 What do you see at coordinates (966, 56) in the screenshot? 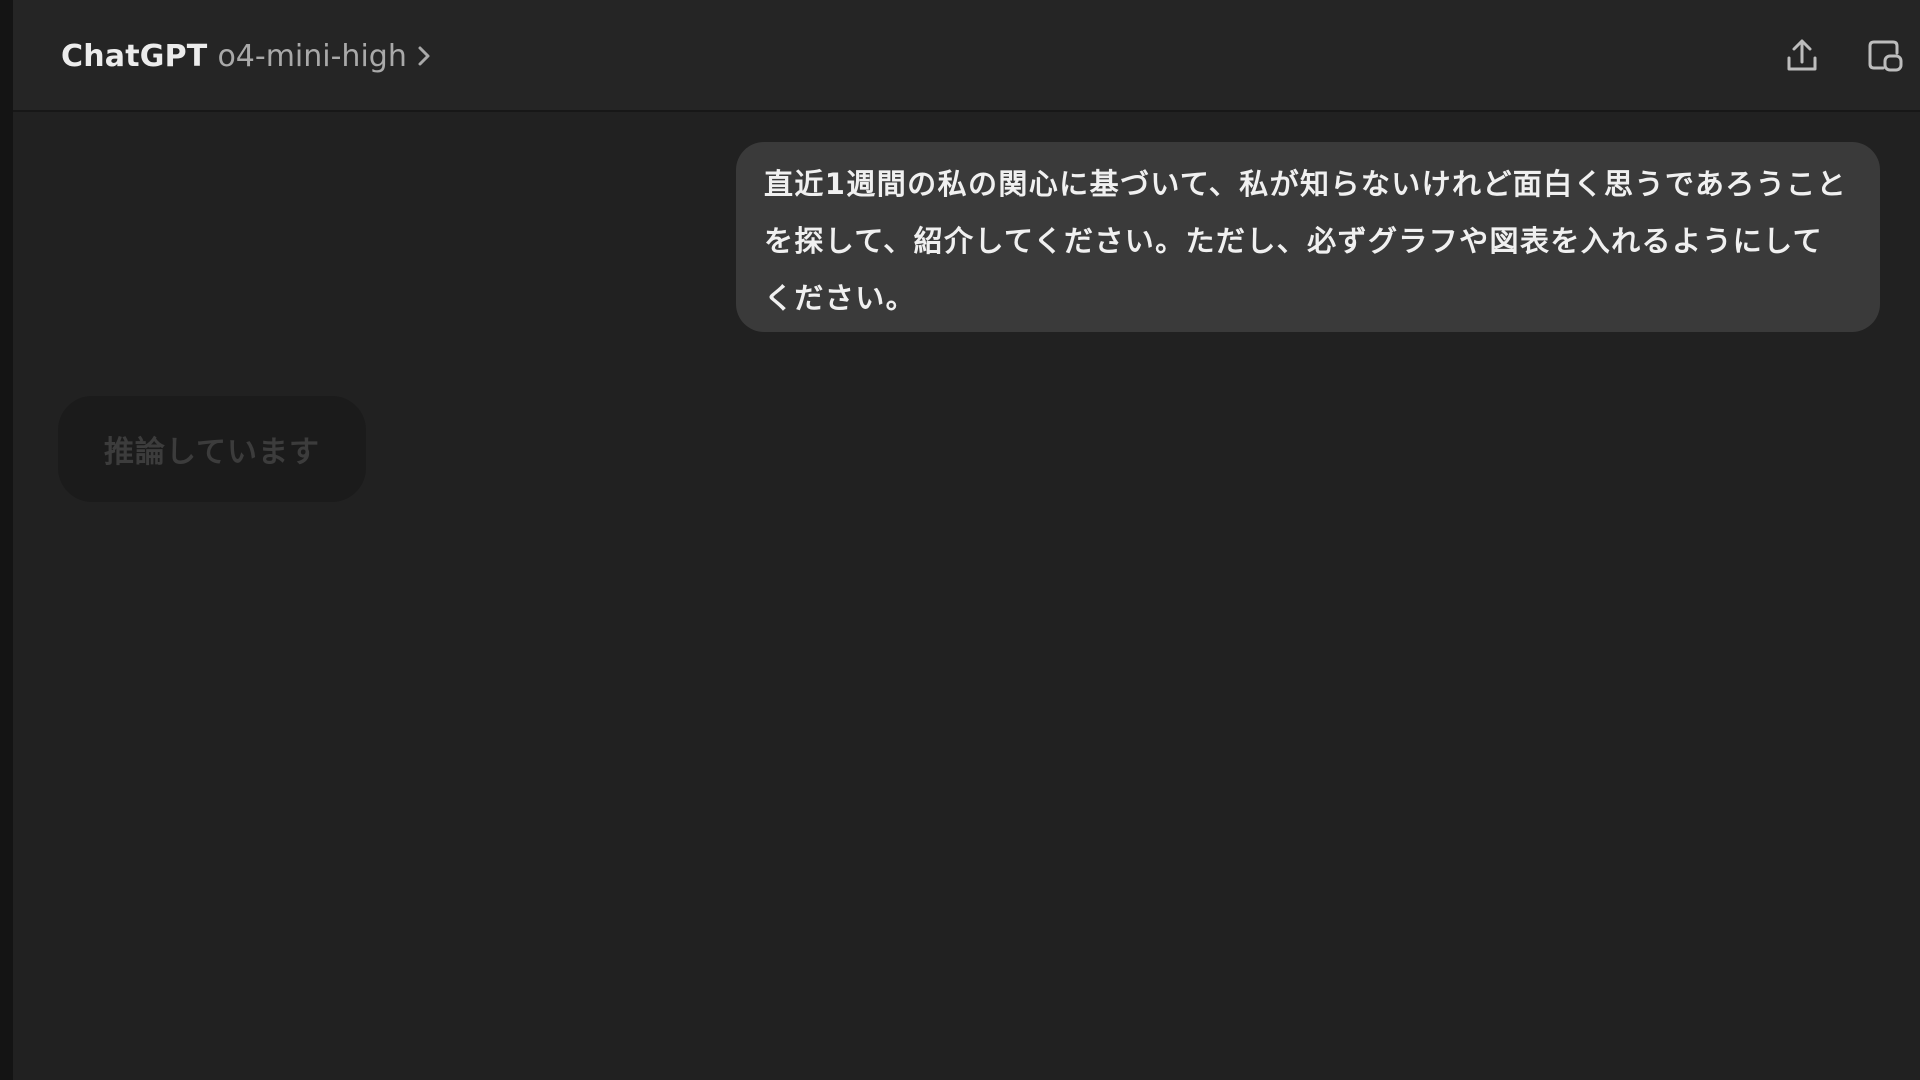
I see `top-bar: ChatGPT o4-mini-high` at bounding box center [966, 56].